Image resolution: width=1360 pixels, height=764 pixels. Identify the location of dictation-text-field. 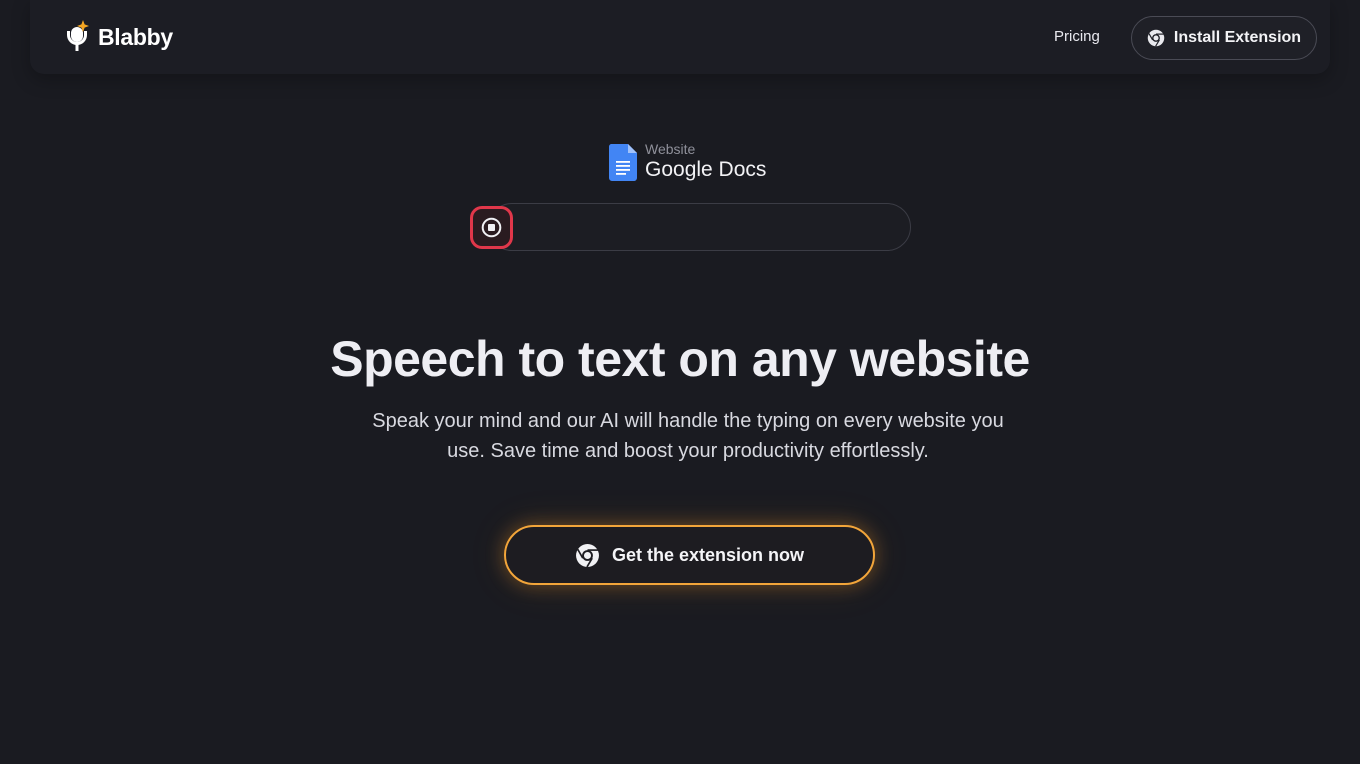
(699, 227).